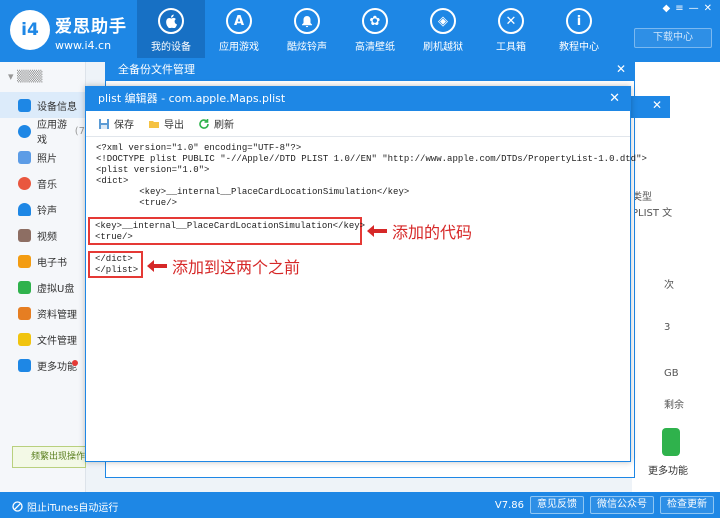 The height and width of the screenshot is (518, 720). I want to click on editor-toolbar: 保存 导出 刷新, so click(358, 124).